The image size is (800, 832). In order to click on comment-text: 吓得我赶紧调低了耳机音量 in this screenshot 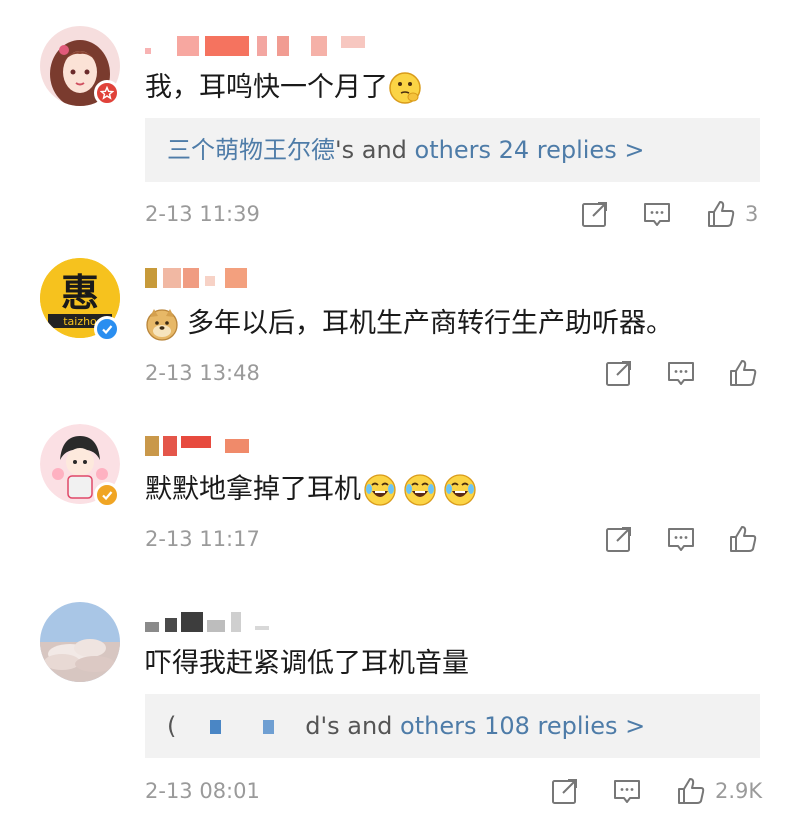, I will do `click(307, 663)`.